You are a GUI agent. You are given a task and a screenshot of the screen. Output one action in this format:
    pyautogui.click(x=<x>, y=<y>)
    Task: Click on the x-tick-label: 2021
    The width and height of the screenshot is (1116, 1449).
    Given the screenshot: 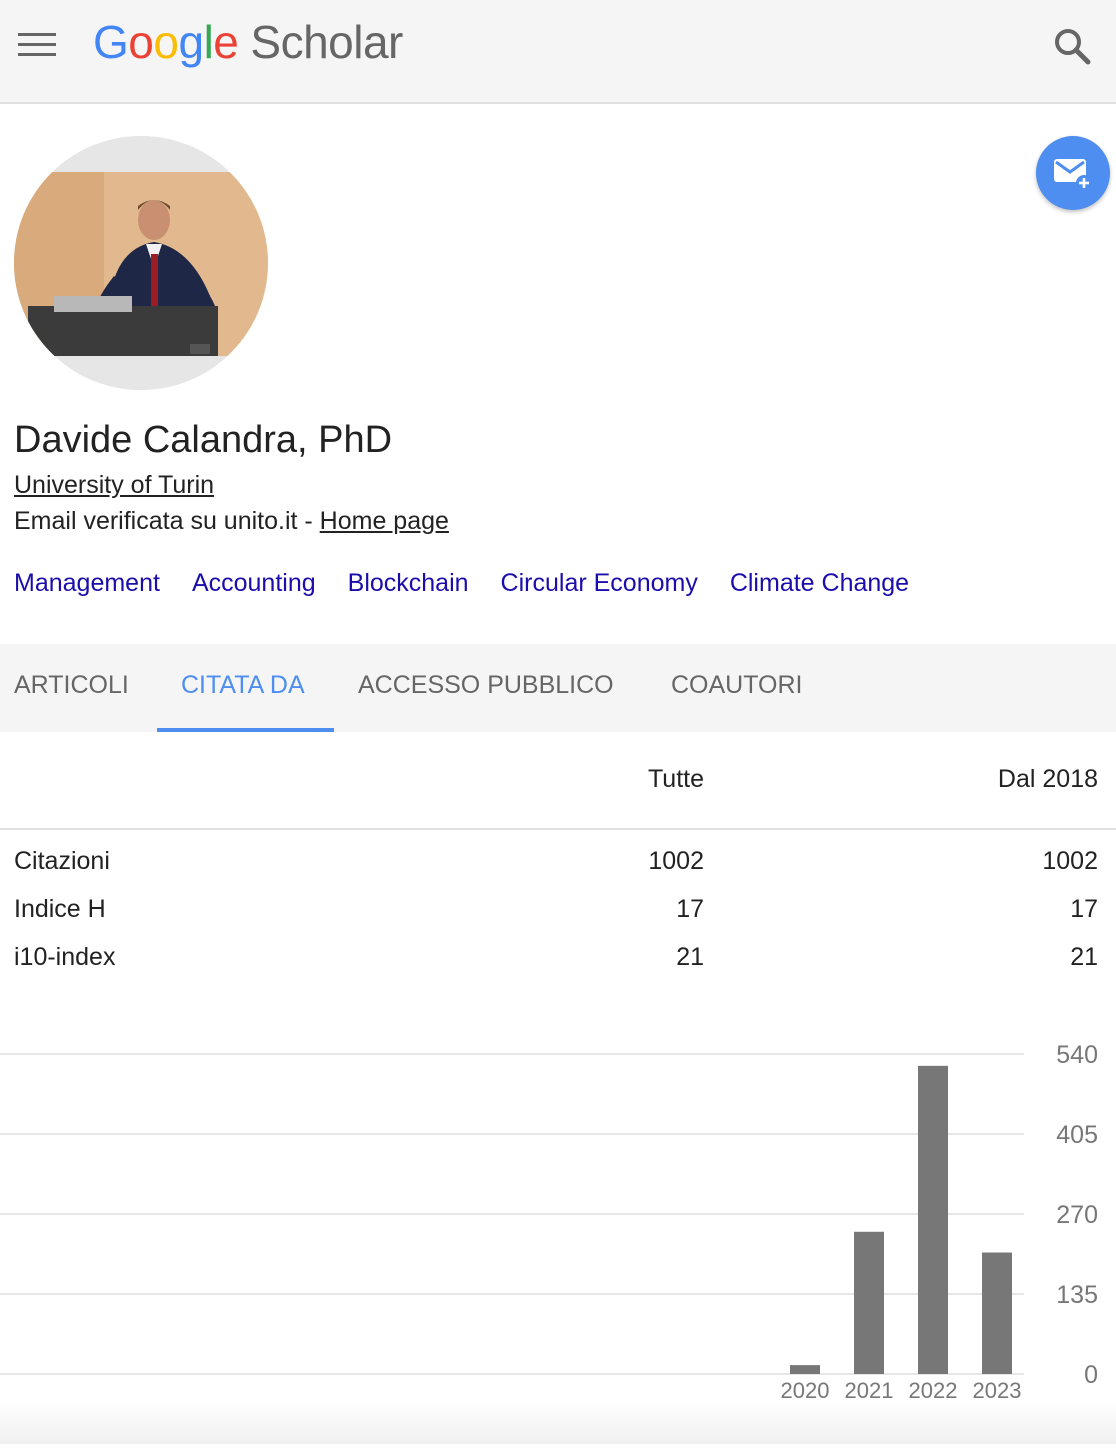 What is the action you would take?
    pyautogui.click(x=869, y=1390)
    